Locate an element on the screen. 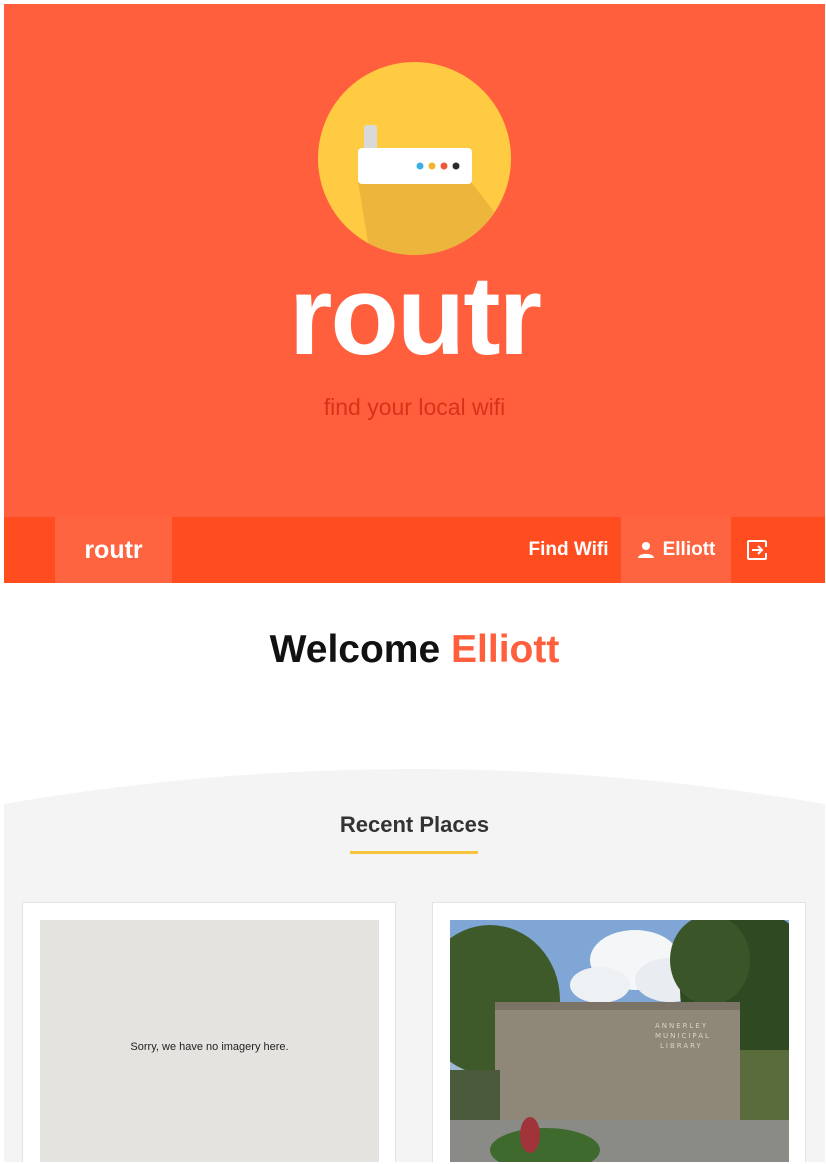 The width and height of the screenshot is (826, 1164). svg-text: LIBRARY is located at coordinates (681, 1046).